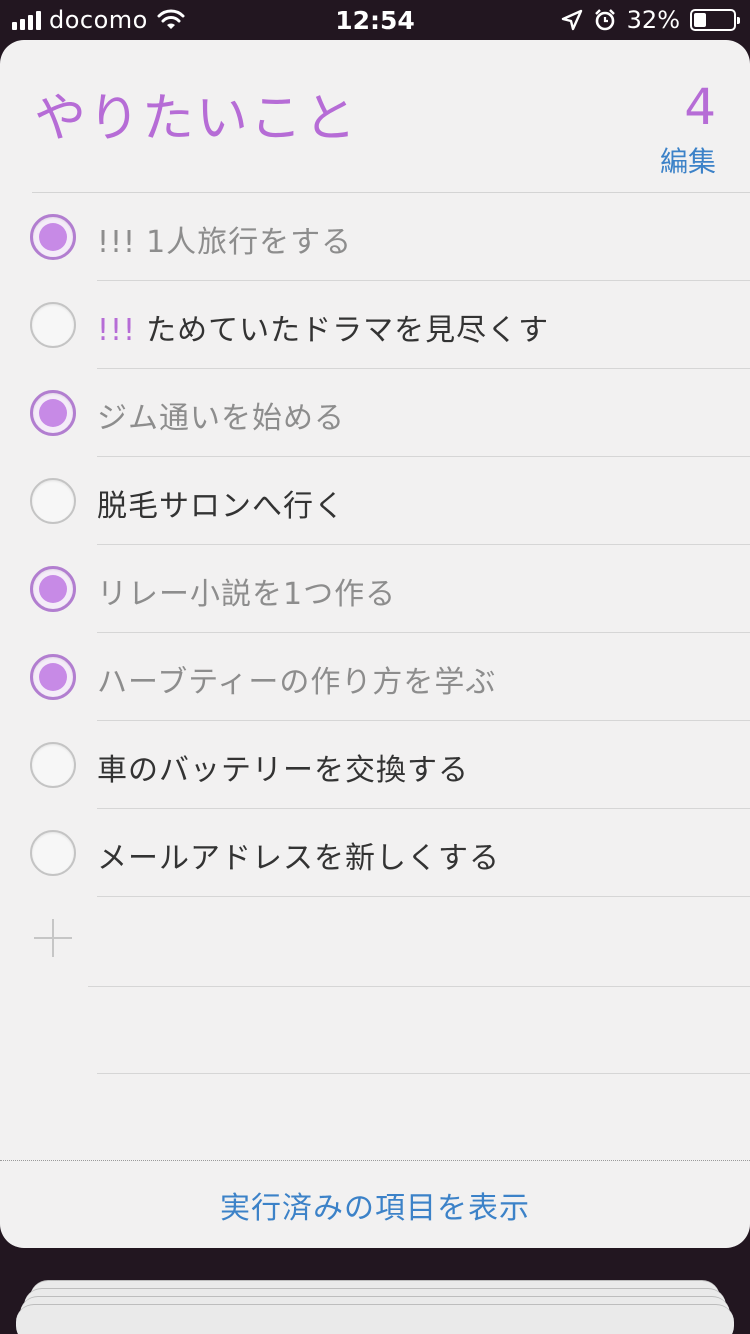 The width and height of the screenshot is (750, 1334). Describe the element at coordinates (348, 330) in the screenshot. I see `reminder-label: ためていたドラマを見尽くす` at that location.